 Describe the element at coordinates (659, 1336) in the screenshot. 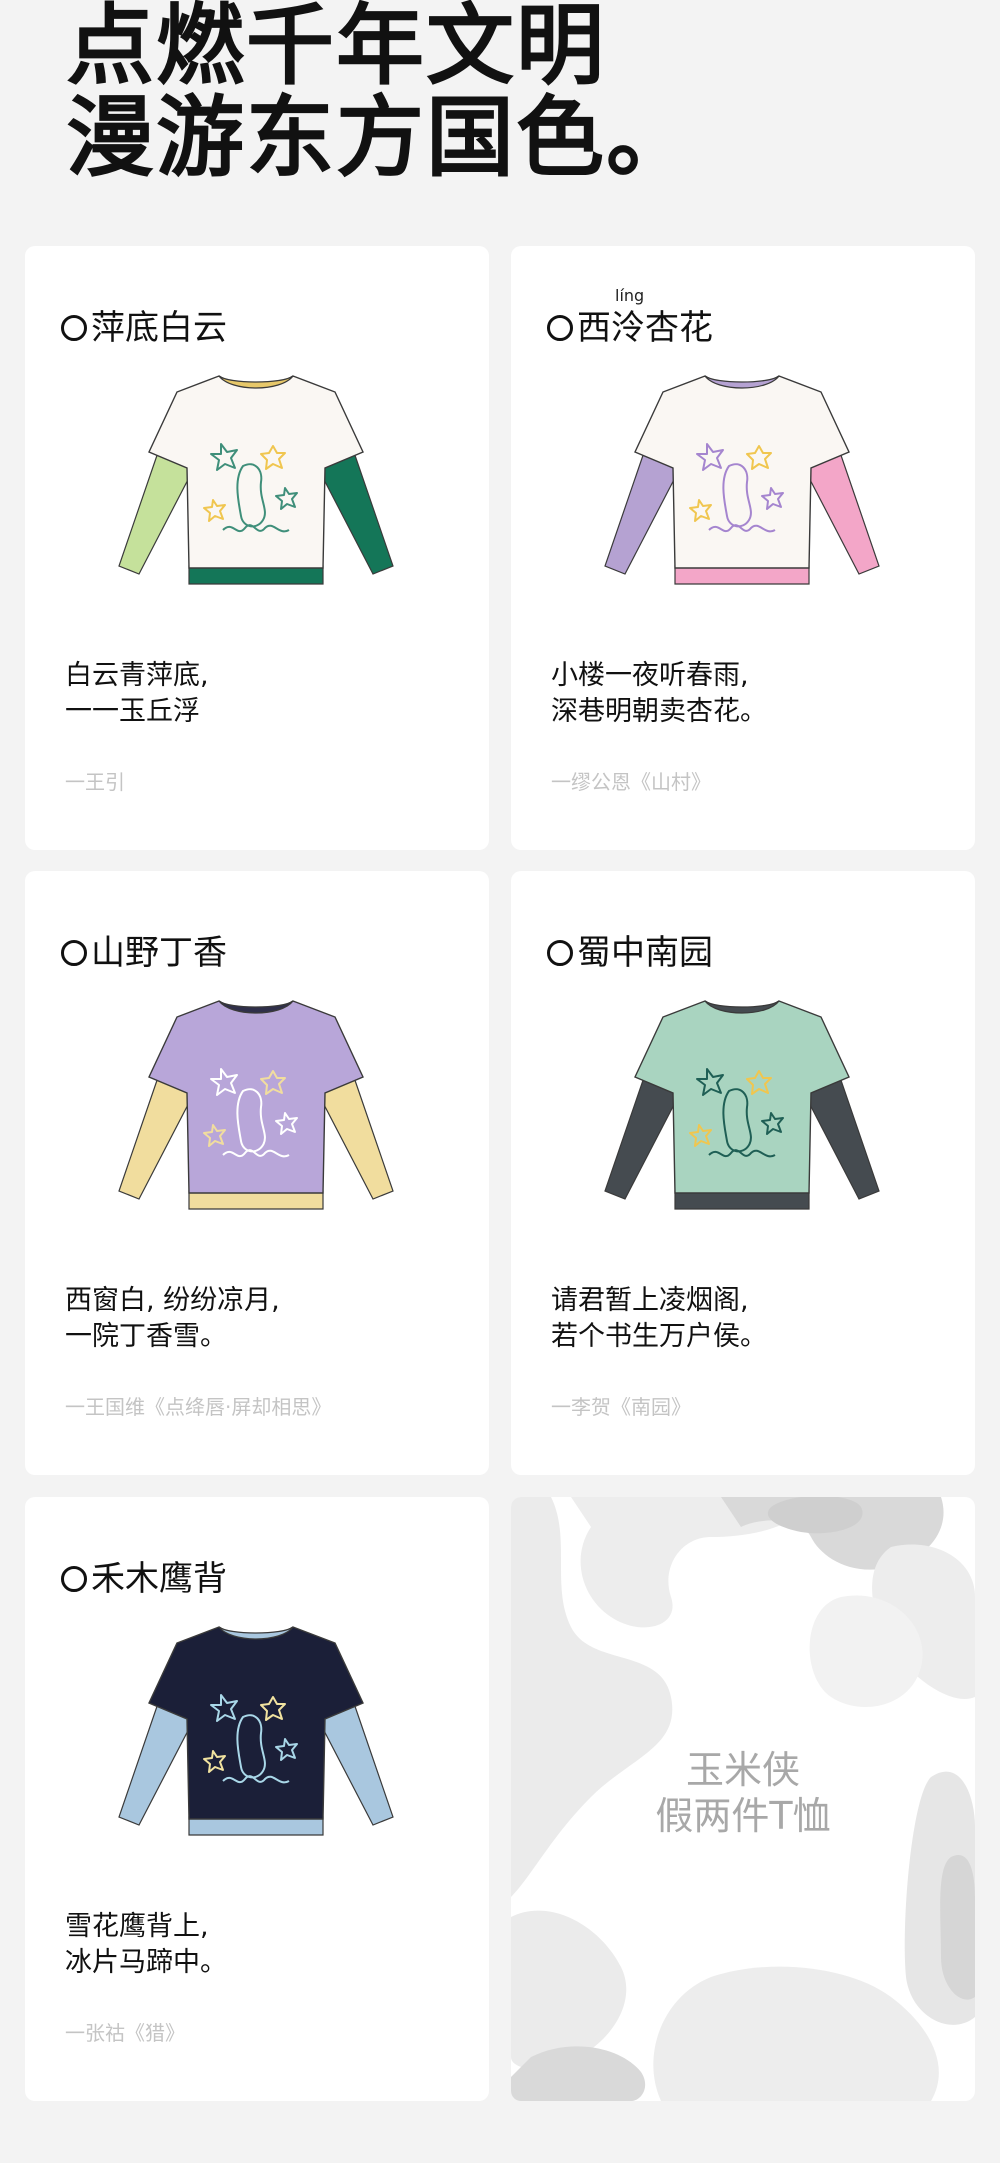

I see `poem-line-2: 若个书生万户侯。` at that location.